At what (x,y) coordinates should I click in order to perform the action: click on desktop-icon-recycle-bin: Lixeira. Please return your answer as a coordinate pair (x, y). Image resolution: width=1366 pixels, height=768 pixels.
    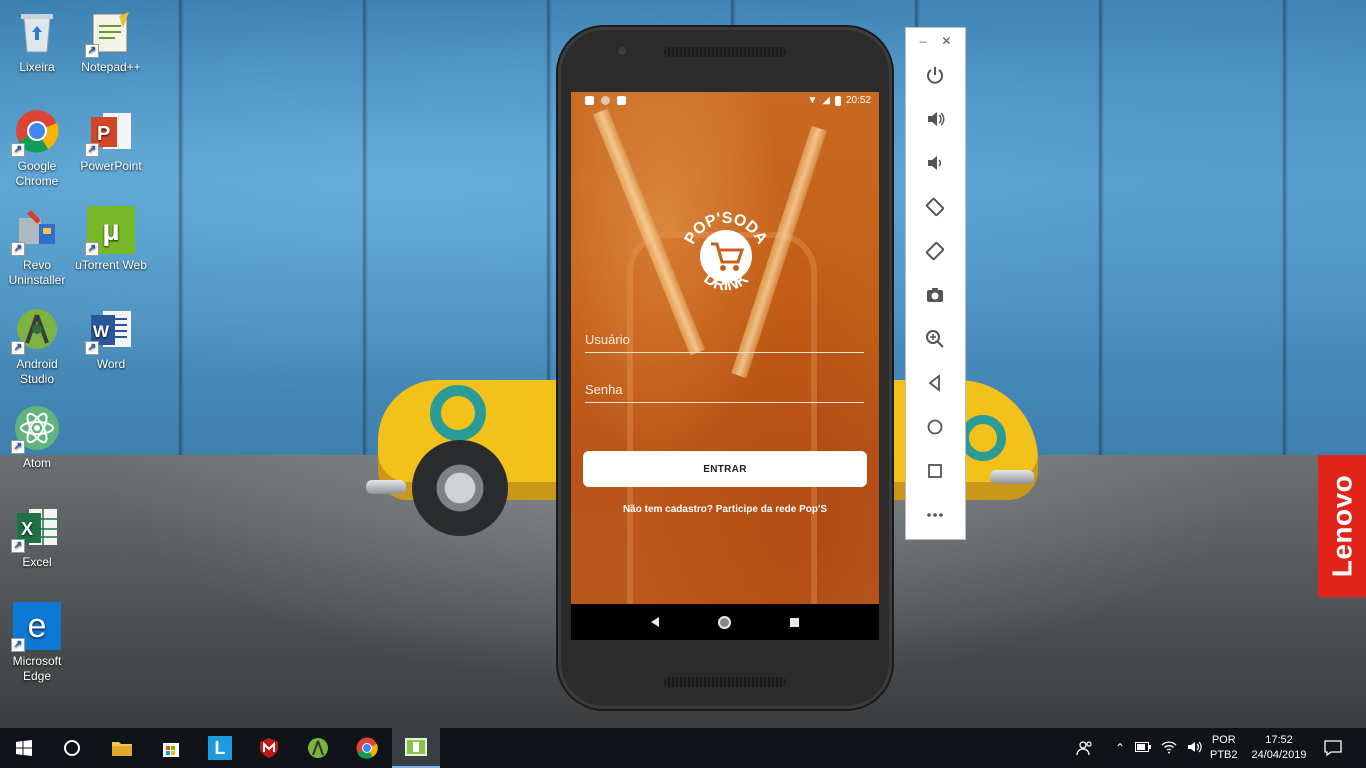
    Looking at the image, I should click on (37, 41).